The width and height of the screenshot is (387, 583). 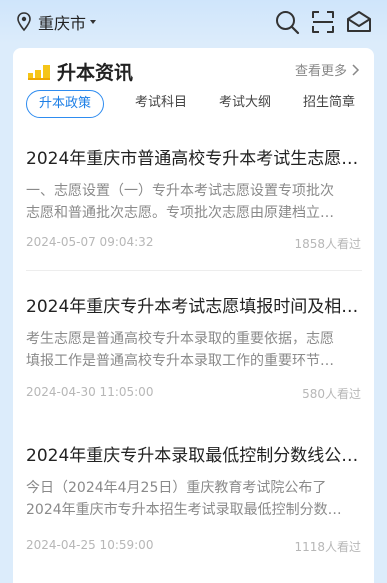 I want to click on news-views: 580人看过, so click(x=331, y=394).